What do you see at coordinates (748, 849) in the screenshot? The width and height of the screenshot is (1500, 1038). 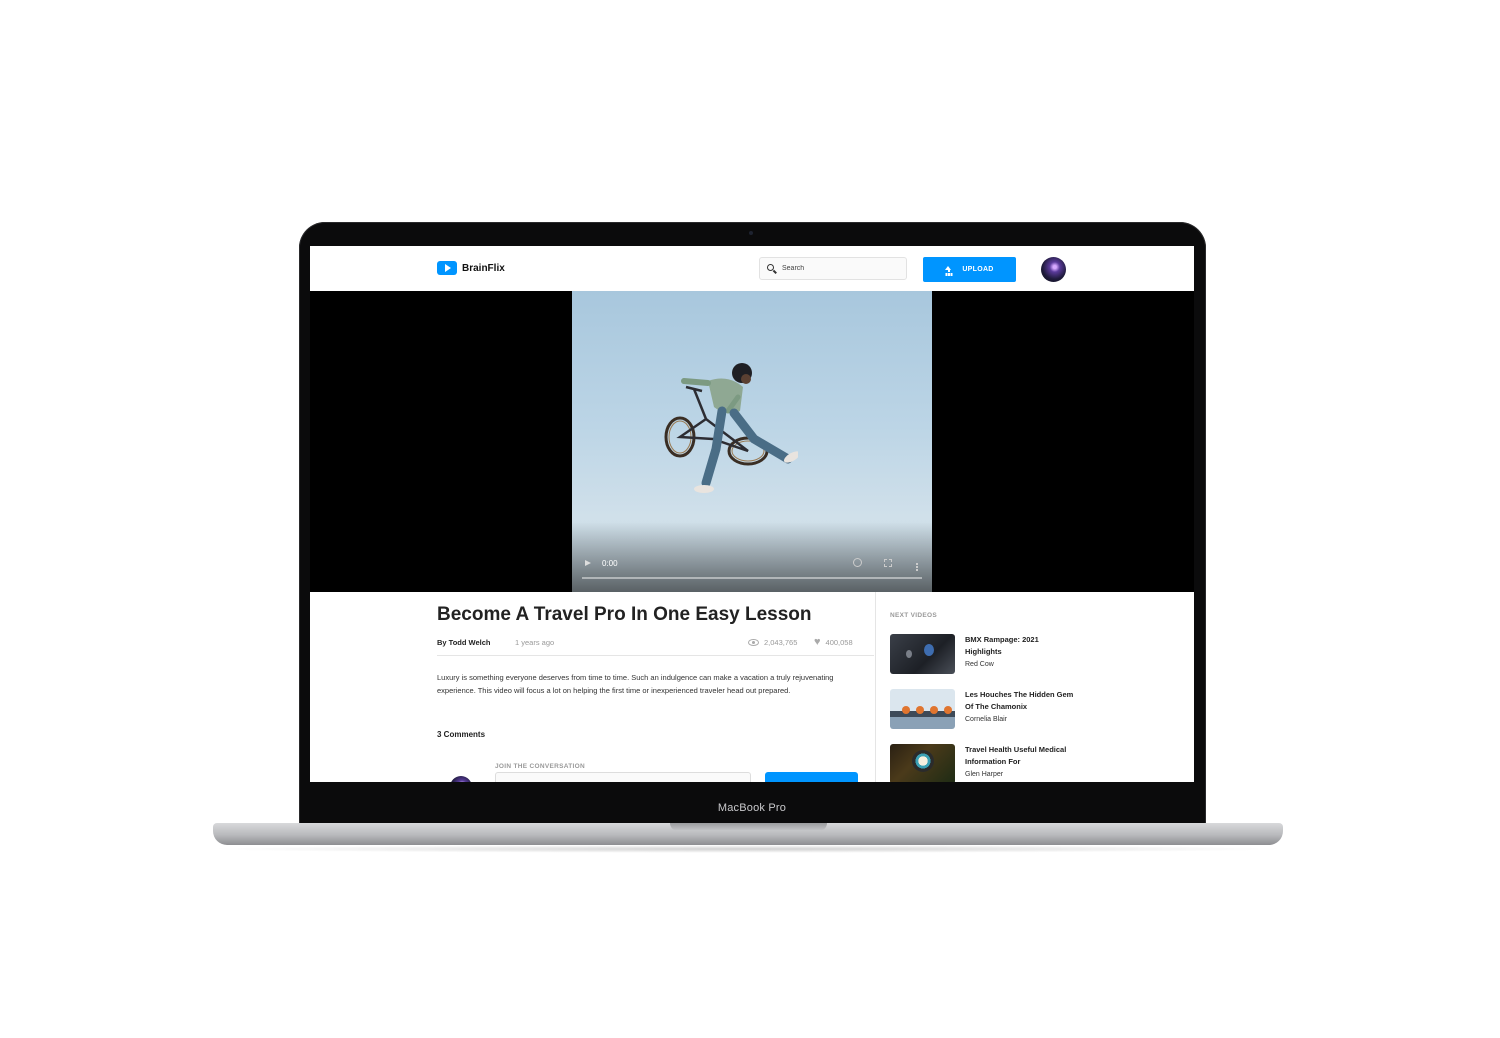 I see `laptop-shadow` at bounding box center [748, 849].